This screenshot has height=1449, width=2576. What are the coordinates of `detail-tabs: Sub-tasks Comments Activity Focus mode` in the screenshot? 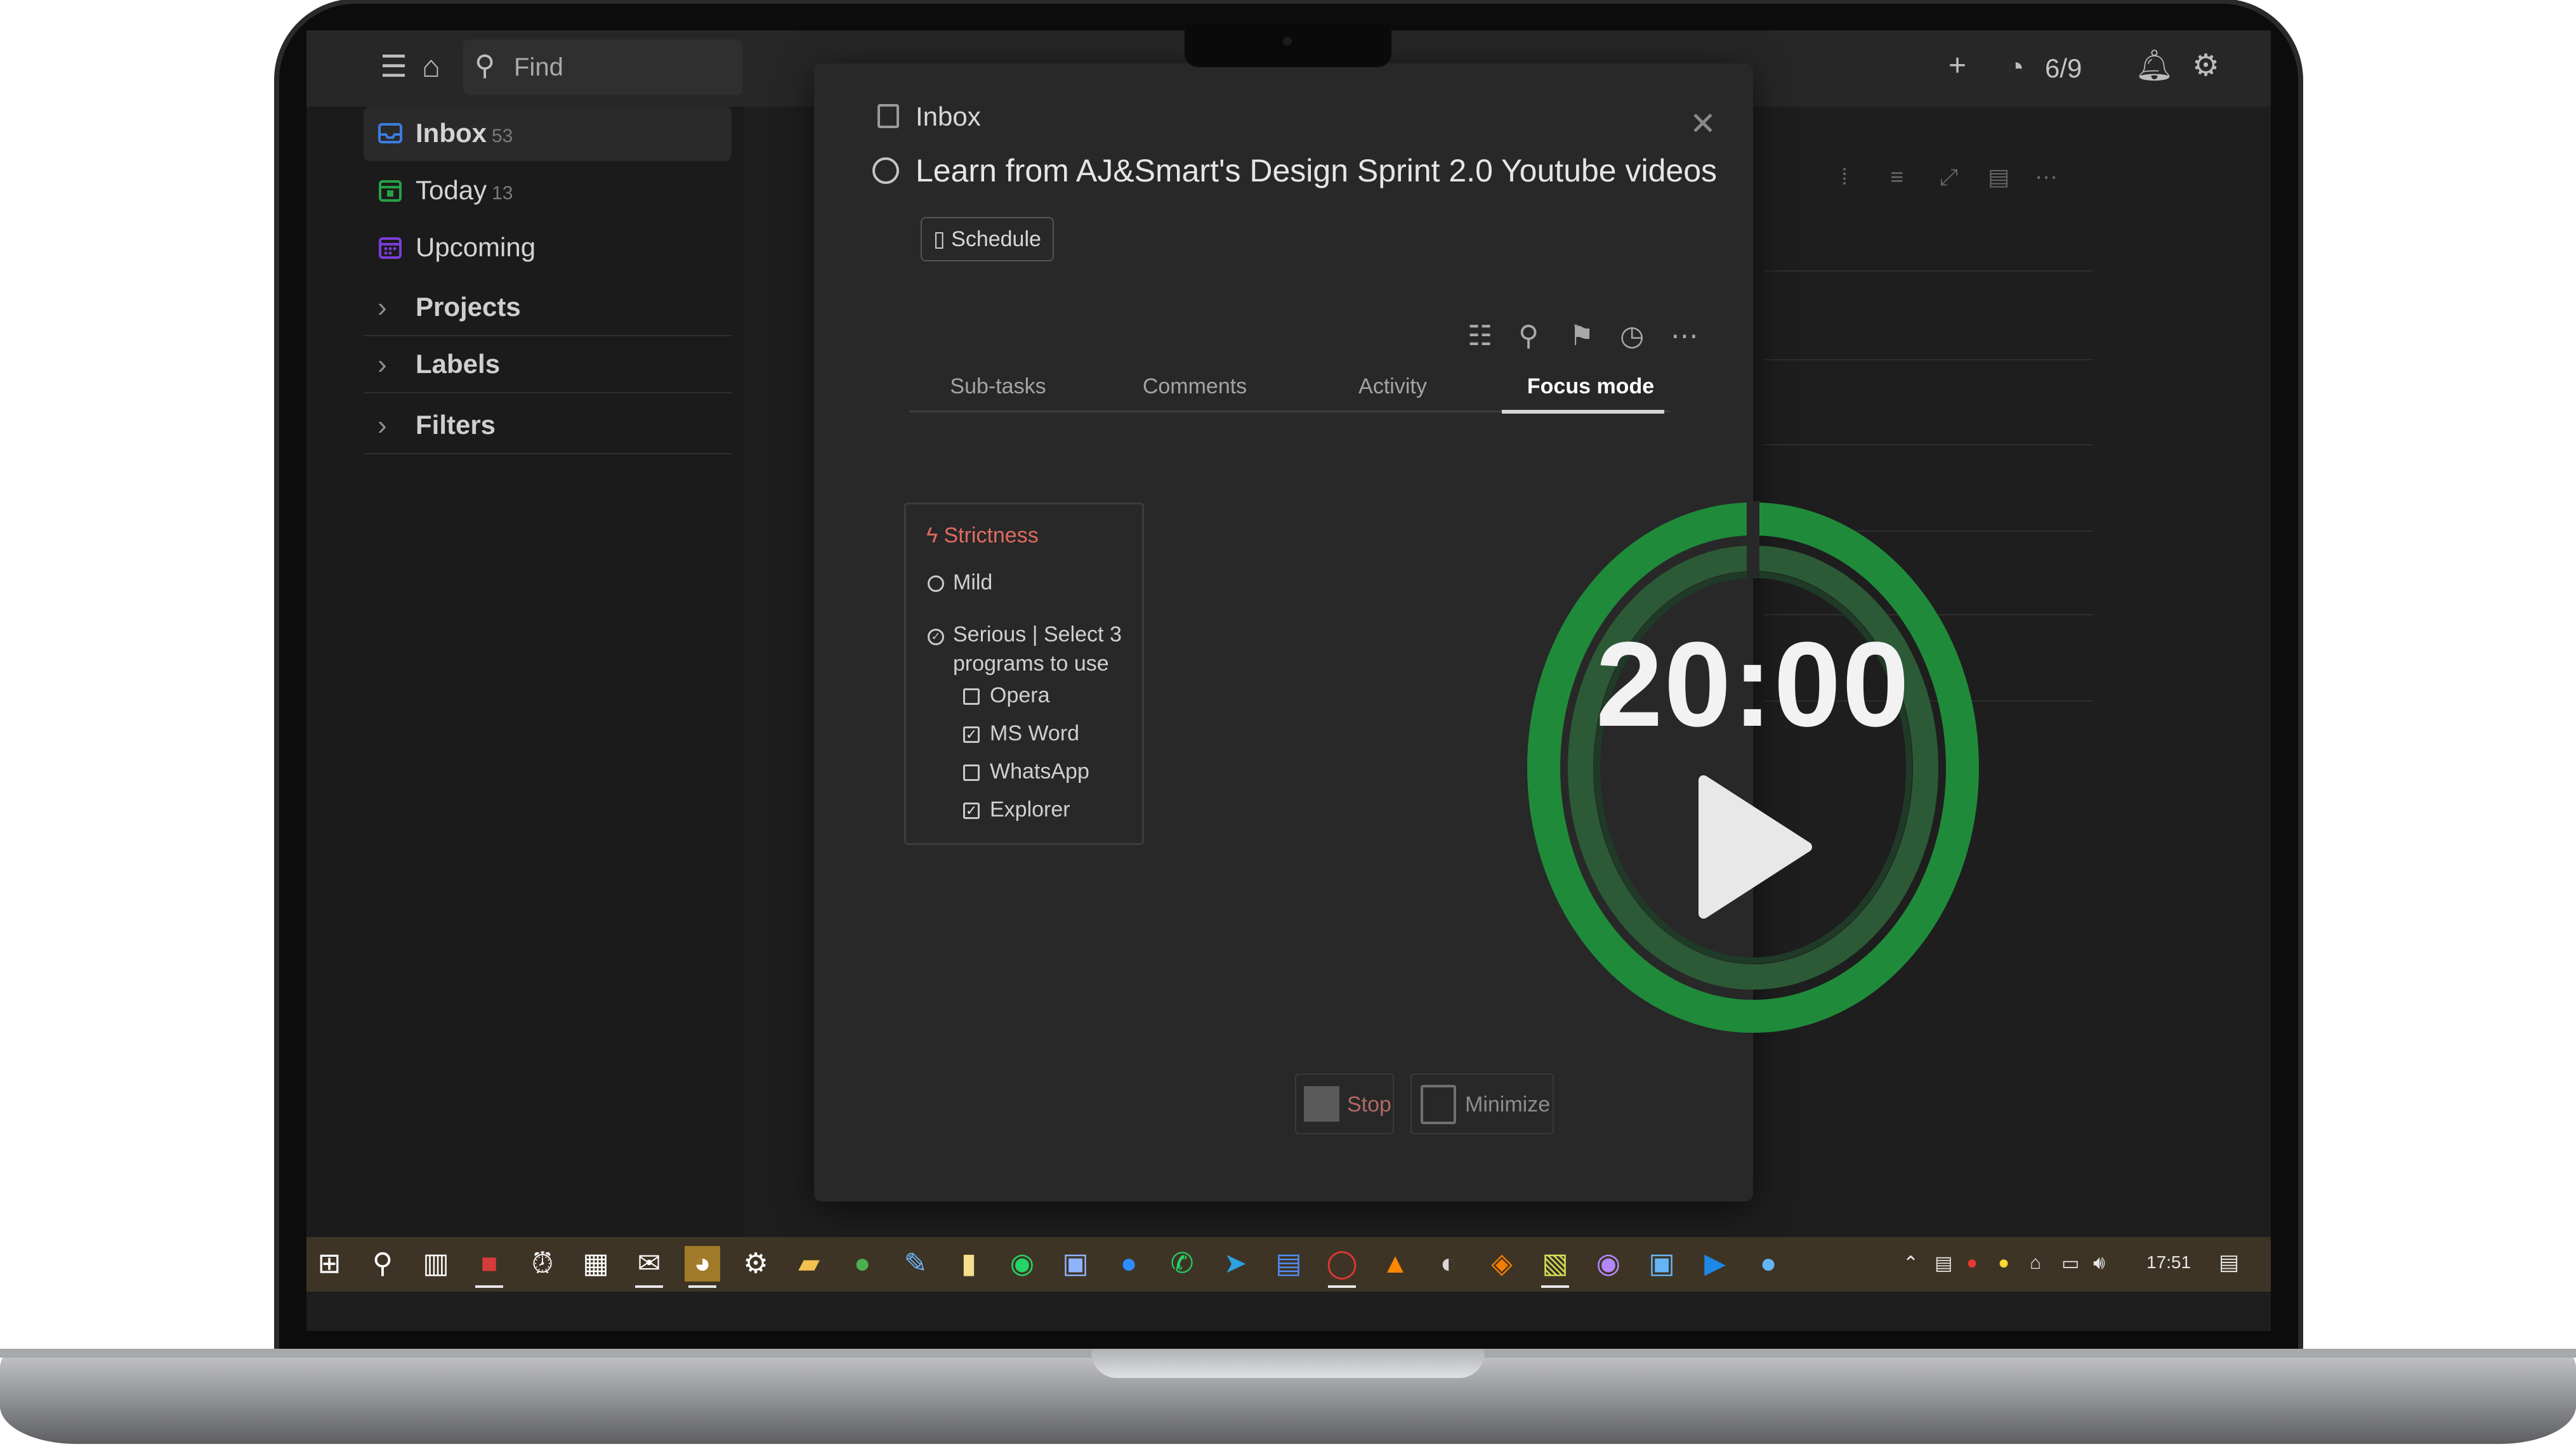 It's located at (1290, 393).